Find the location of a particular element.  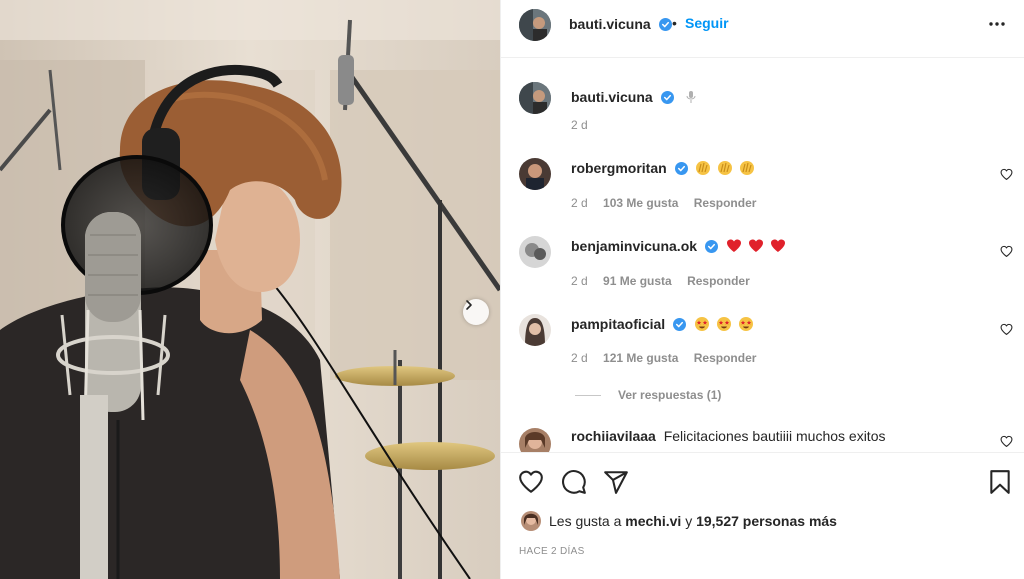

next-photo-button is located at coordinates (476, 312).